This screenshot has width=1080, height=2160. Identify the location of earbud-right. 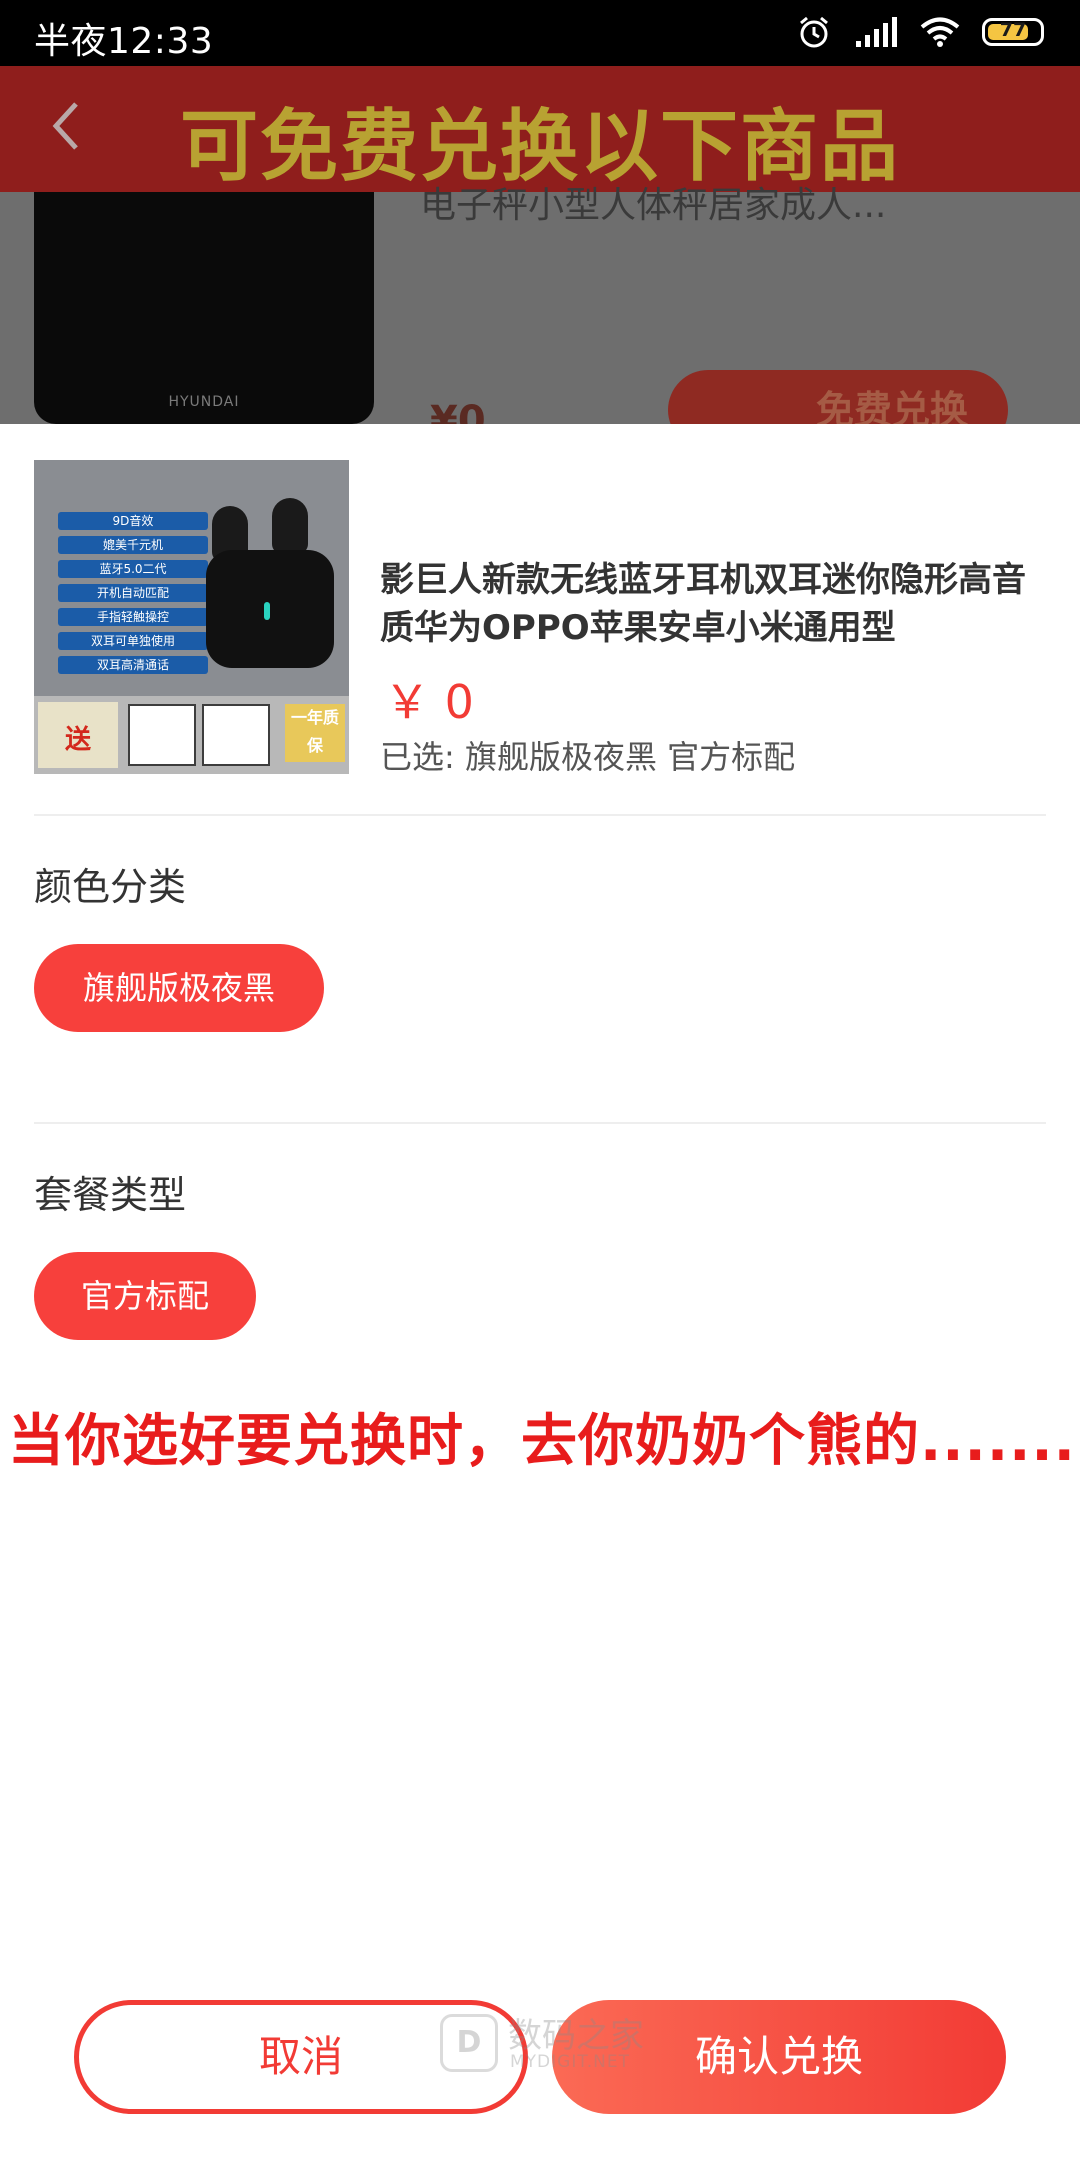
(290, 526).